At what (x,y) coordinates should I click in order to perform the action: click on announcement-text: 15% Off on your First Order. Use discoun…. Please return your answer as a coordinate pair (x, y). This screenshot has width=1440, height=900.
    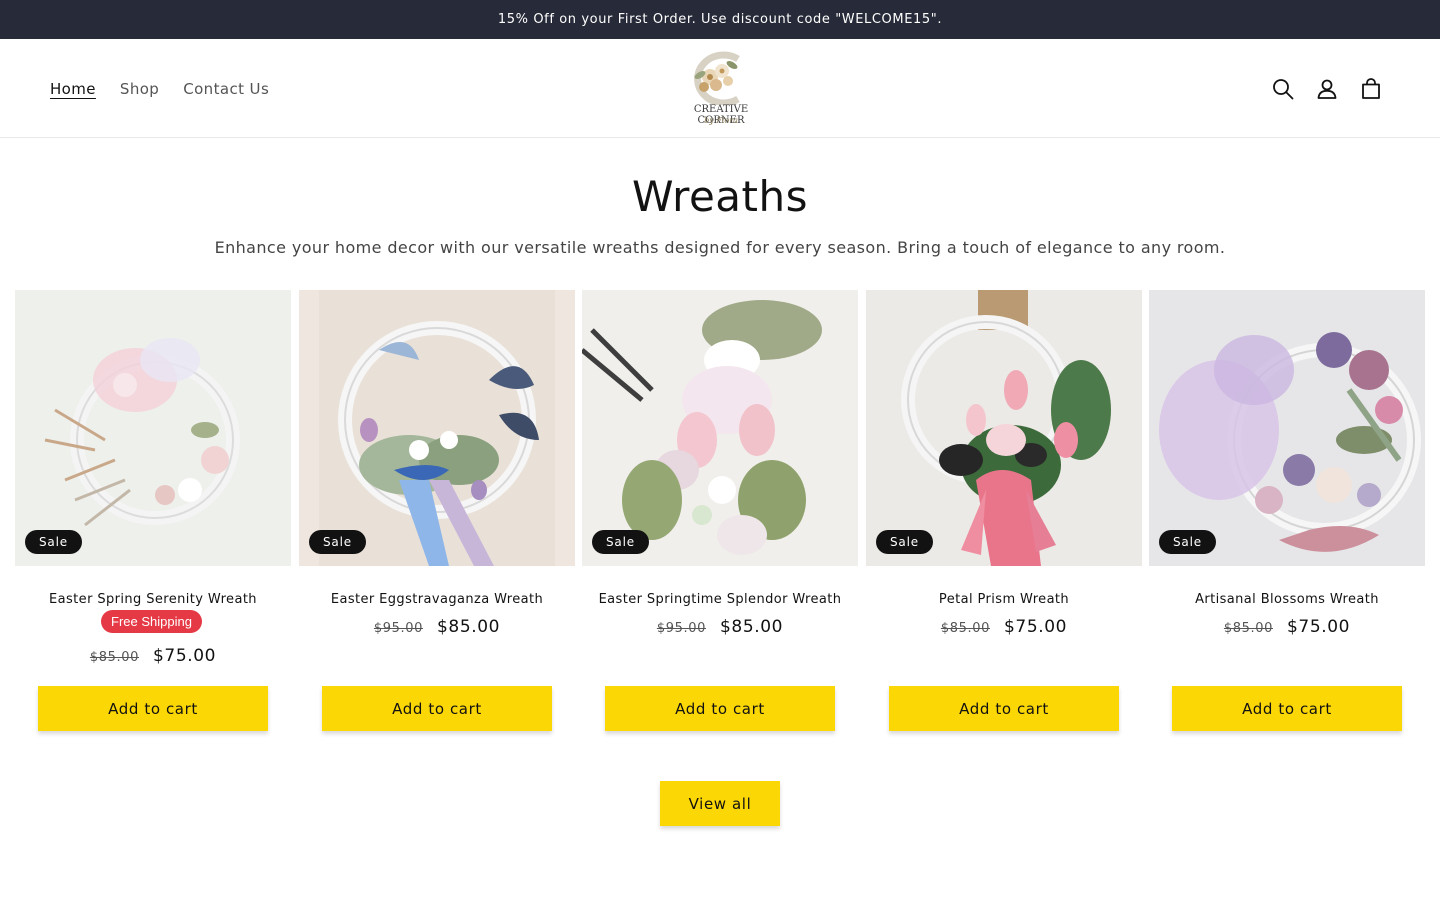
    Looking at the image, I should click on (720, 19).